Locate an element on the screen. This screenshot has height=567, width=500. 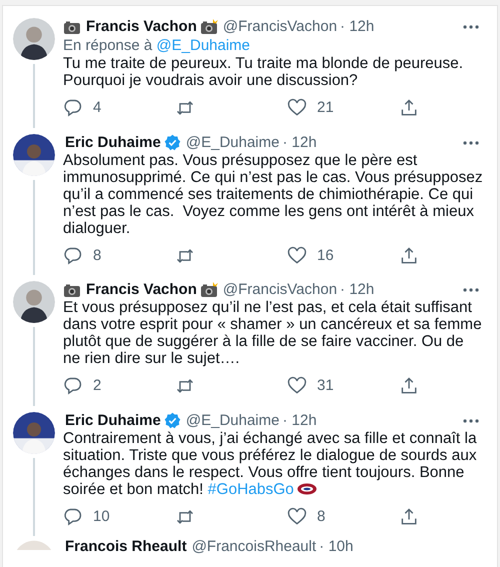
reply-count: 10 is located at coordinates (101, 516).